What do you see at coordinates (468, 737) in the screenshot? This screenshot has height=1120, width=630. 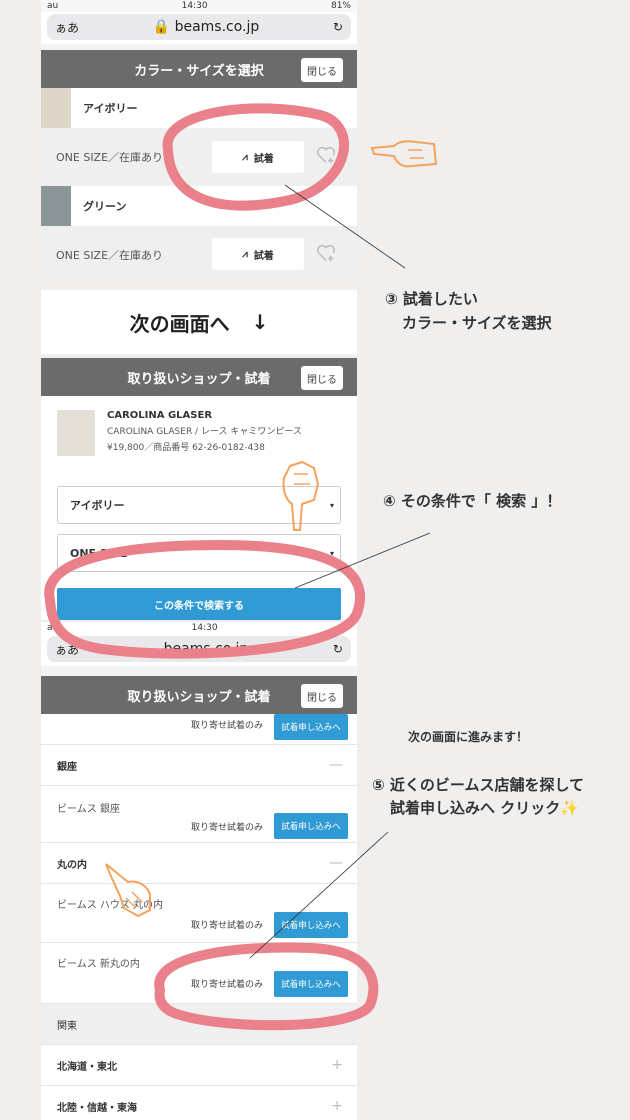 I see `next-note: 次の画面に進みます！` at bounding box center [468, 737].